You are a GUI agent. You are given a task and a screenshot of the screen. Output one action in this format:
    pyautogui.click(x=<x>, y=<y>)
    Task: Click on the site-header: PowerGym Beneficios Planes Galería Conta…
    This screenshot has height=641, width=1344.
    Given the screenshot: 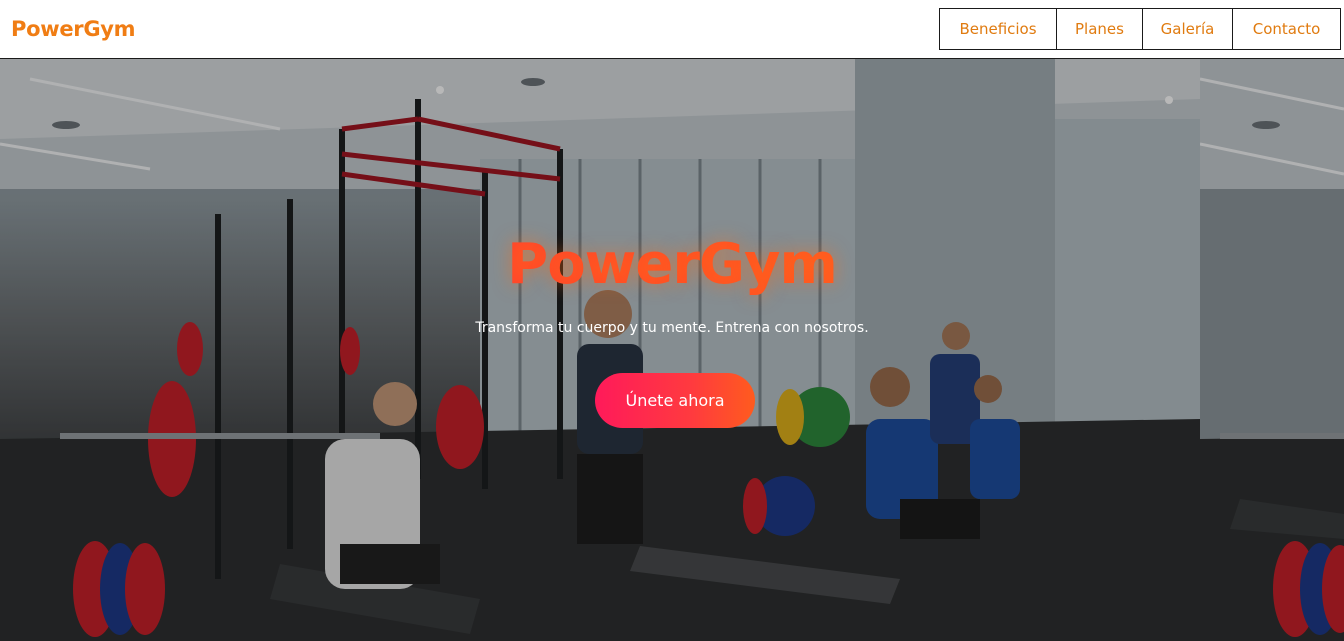 What is the action you would take?
    pyautogui.click(x=672, y=29)
    